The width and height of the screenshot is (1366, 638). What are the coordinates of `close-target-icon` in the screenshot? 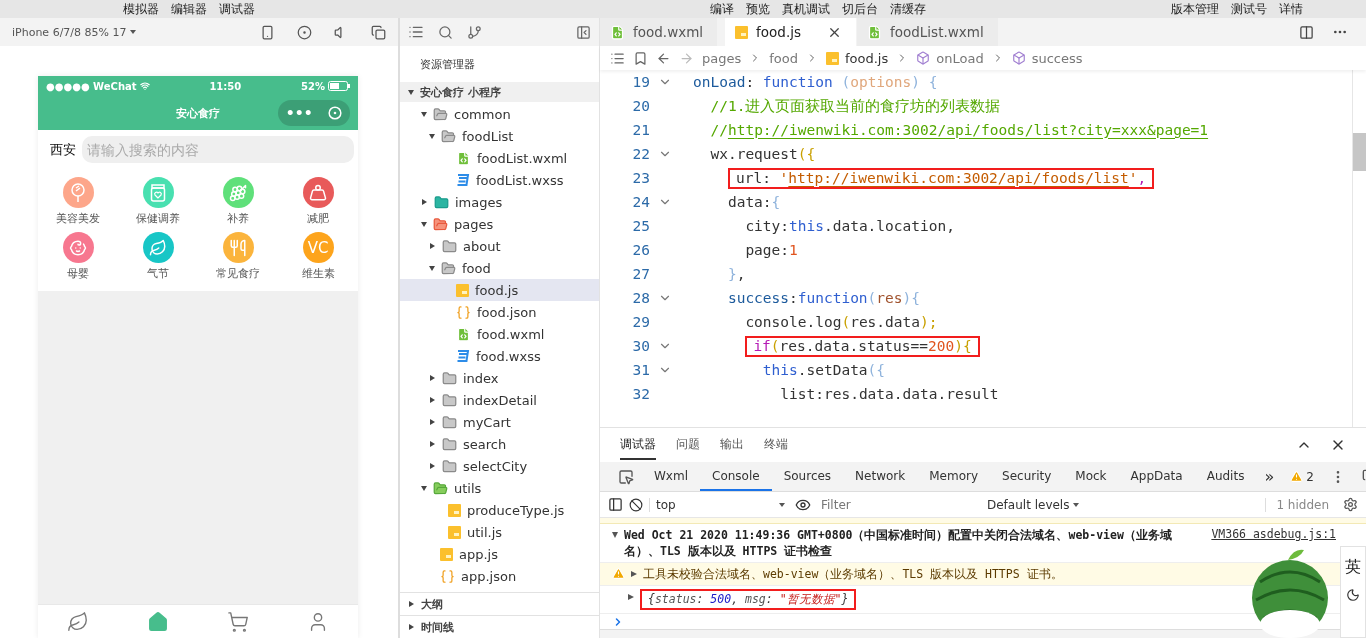 It's located at (335, 113).